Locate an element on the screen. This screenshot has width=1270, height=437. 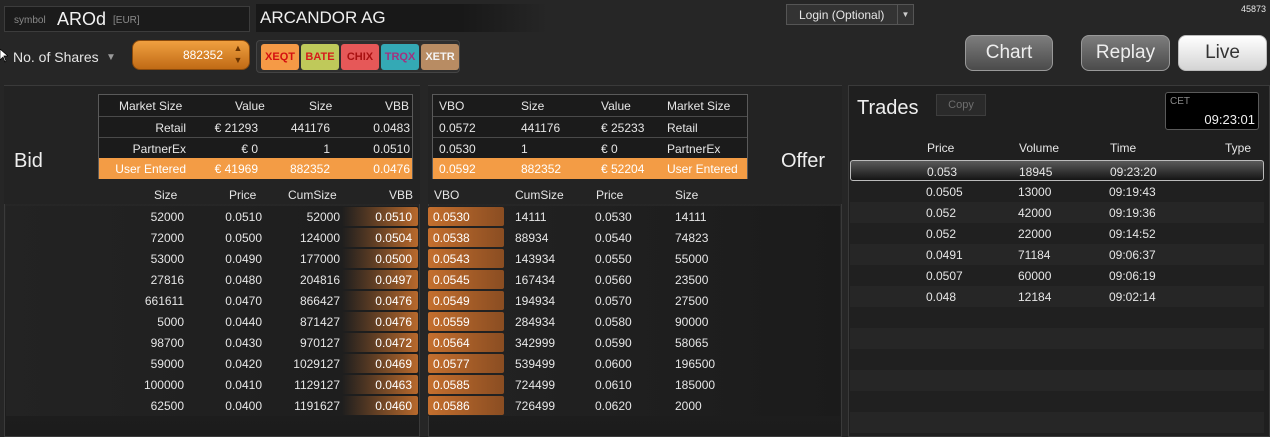
offer-ladder-row: 0.0577 539499 0.0600 196500 is located at coordinates (634, 363).